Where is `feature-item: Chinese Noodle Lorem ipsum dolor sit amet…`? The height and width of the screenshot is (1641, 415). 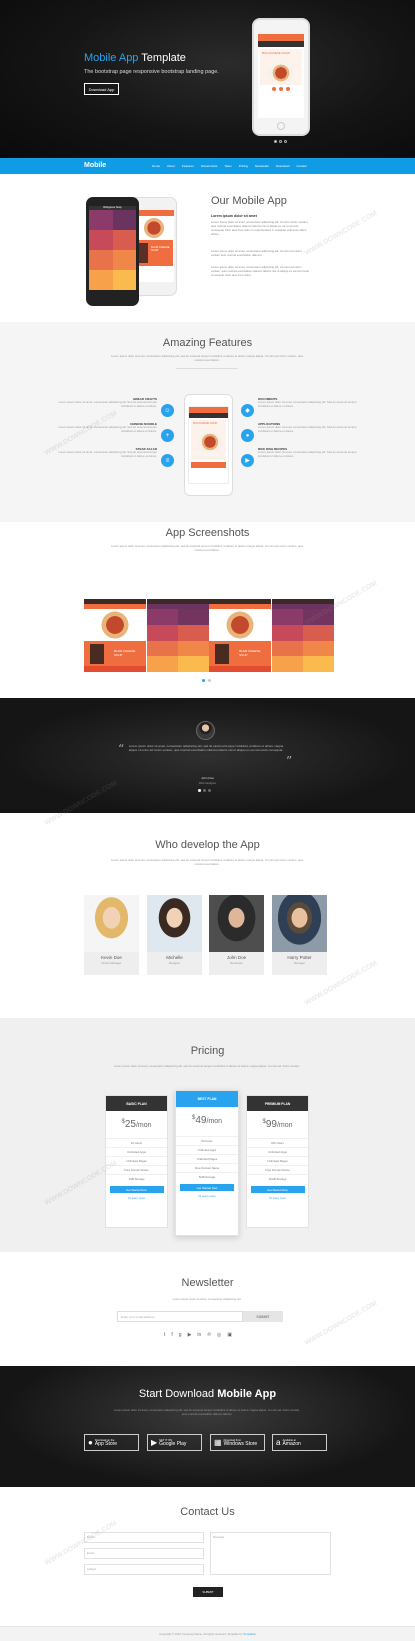
feature-item: Chinese Noodle Lorem ipsum dolor sit amet… is located at coordinates (102, 428).